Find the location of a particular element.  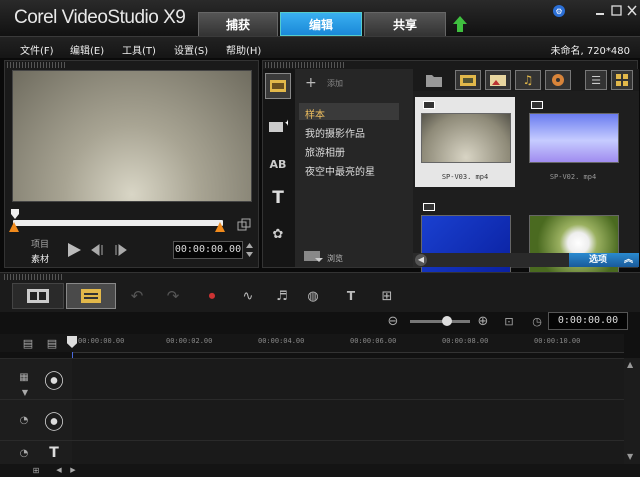

library-scrollbar: ◀ 选项 ︽ is located at coordinates (526, 260).